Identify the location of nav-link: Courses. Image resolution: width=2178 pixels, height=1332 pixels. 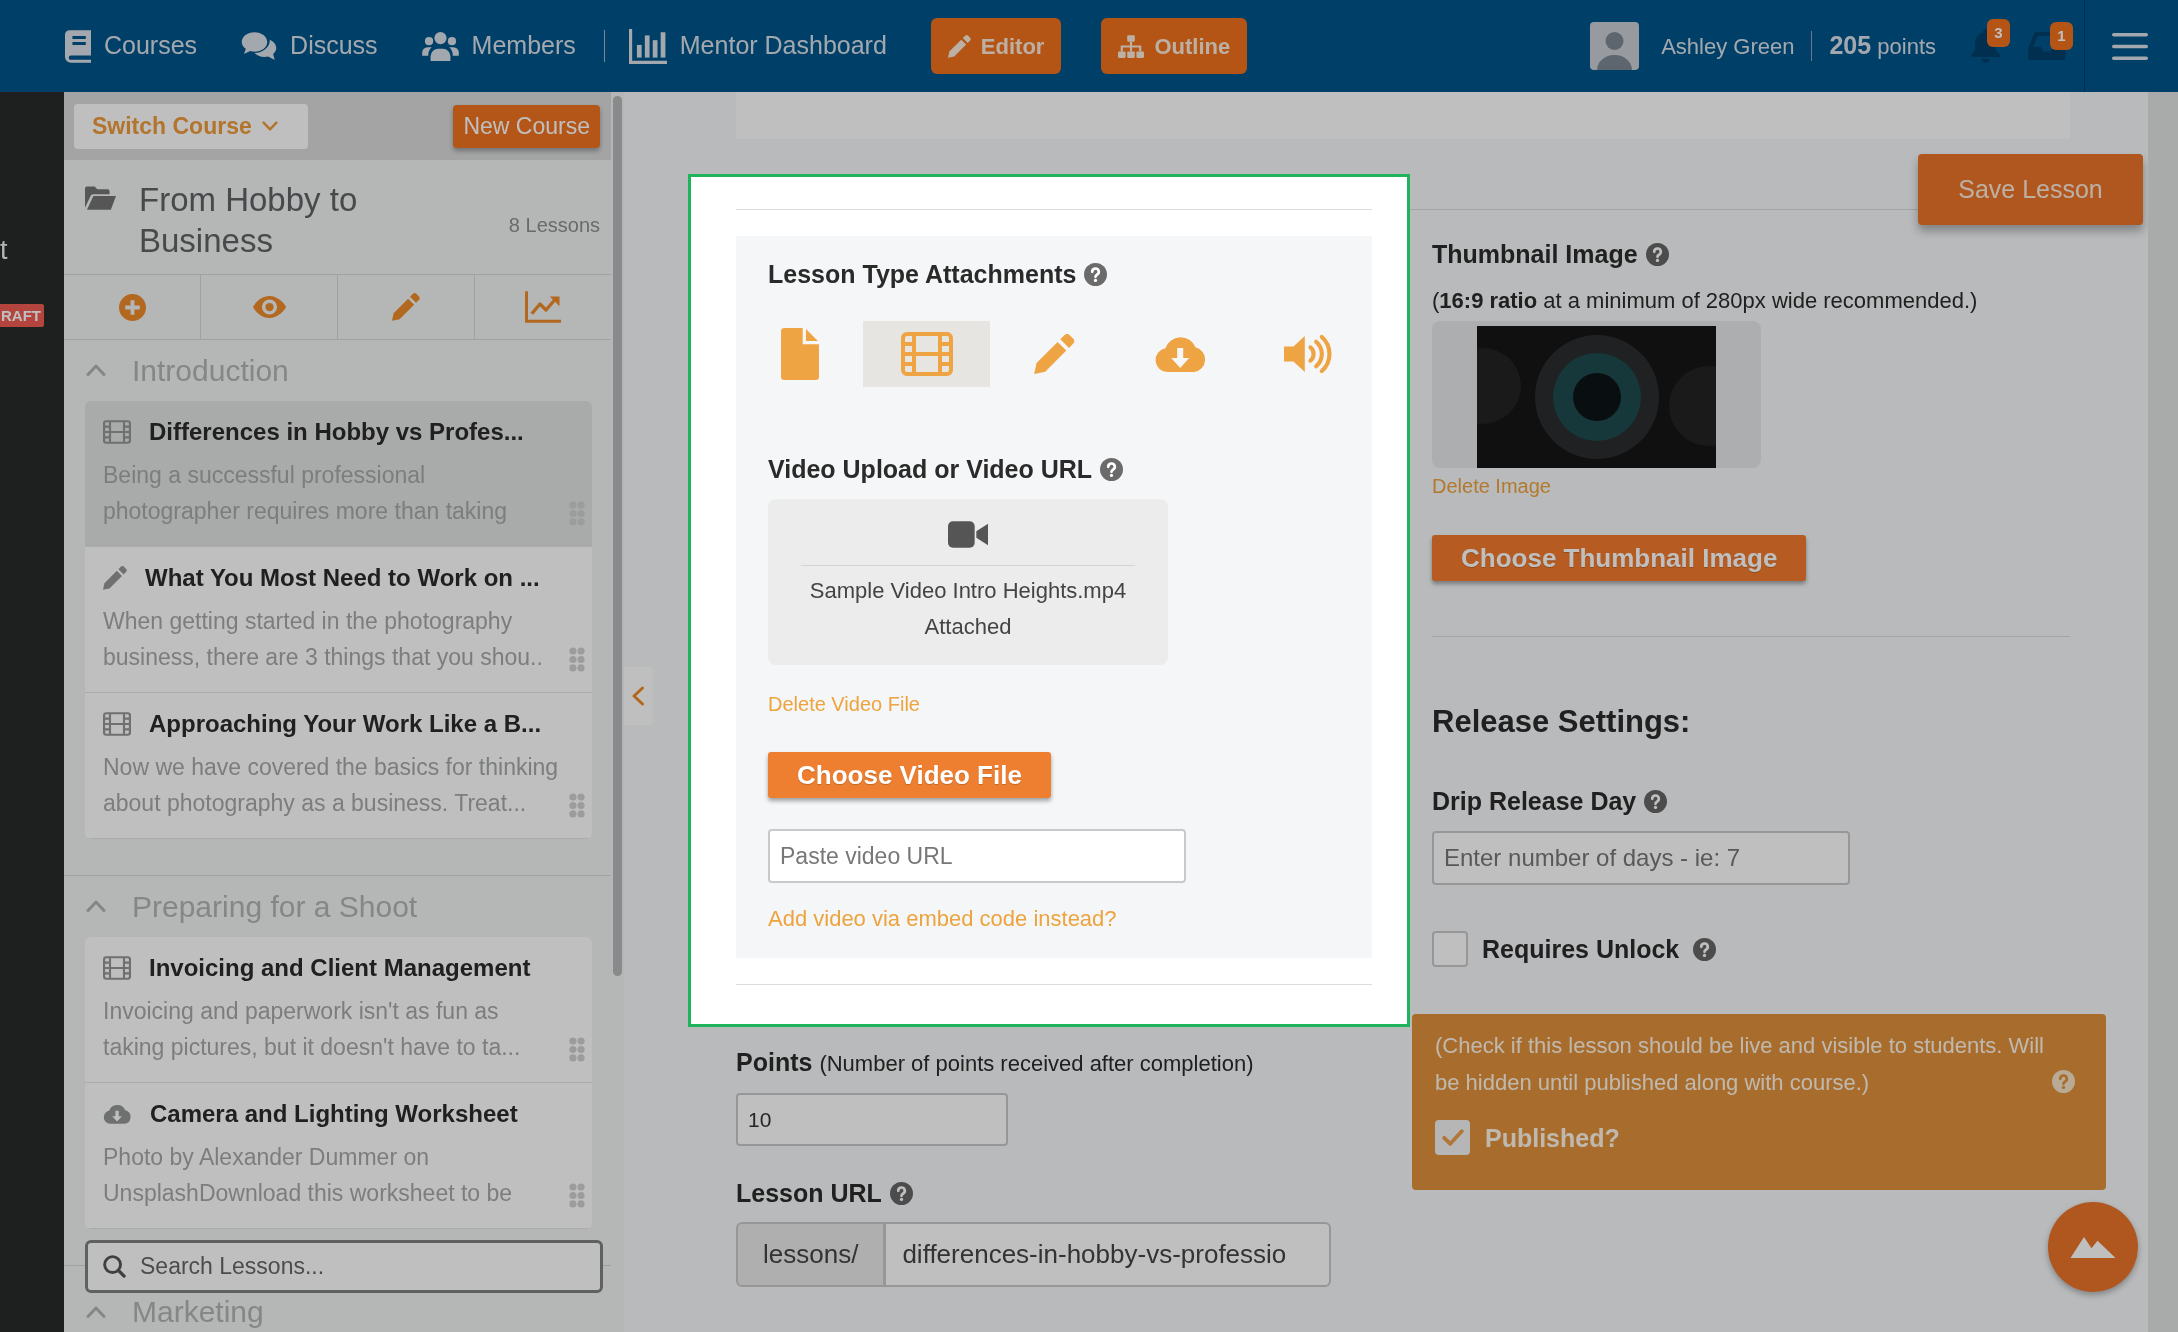
(131, 46).